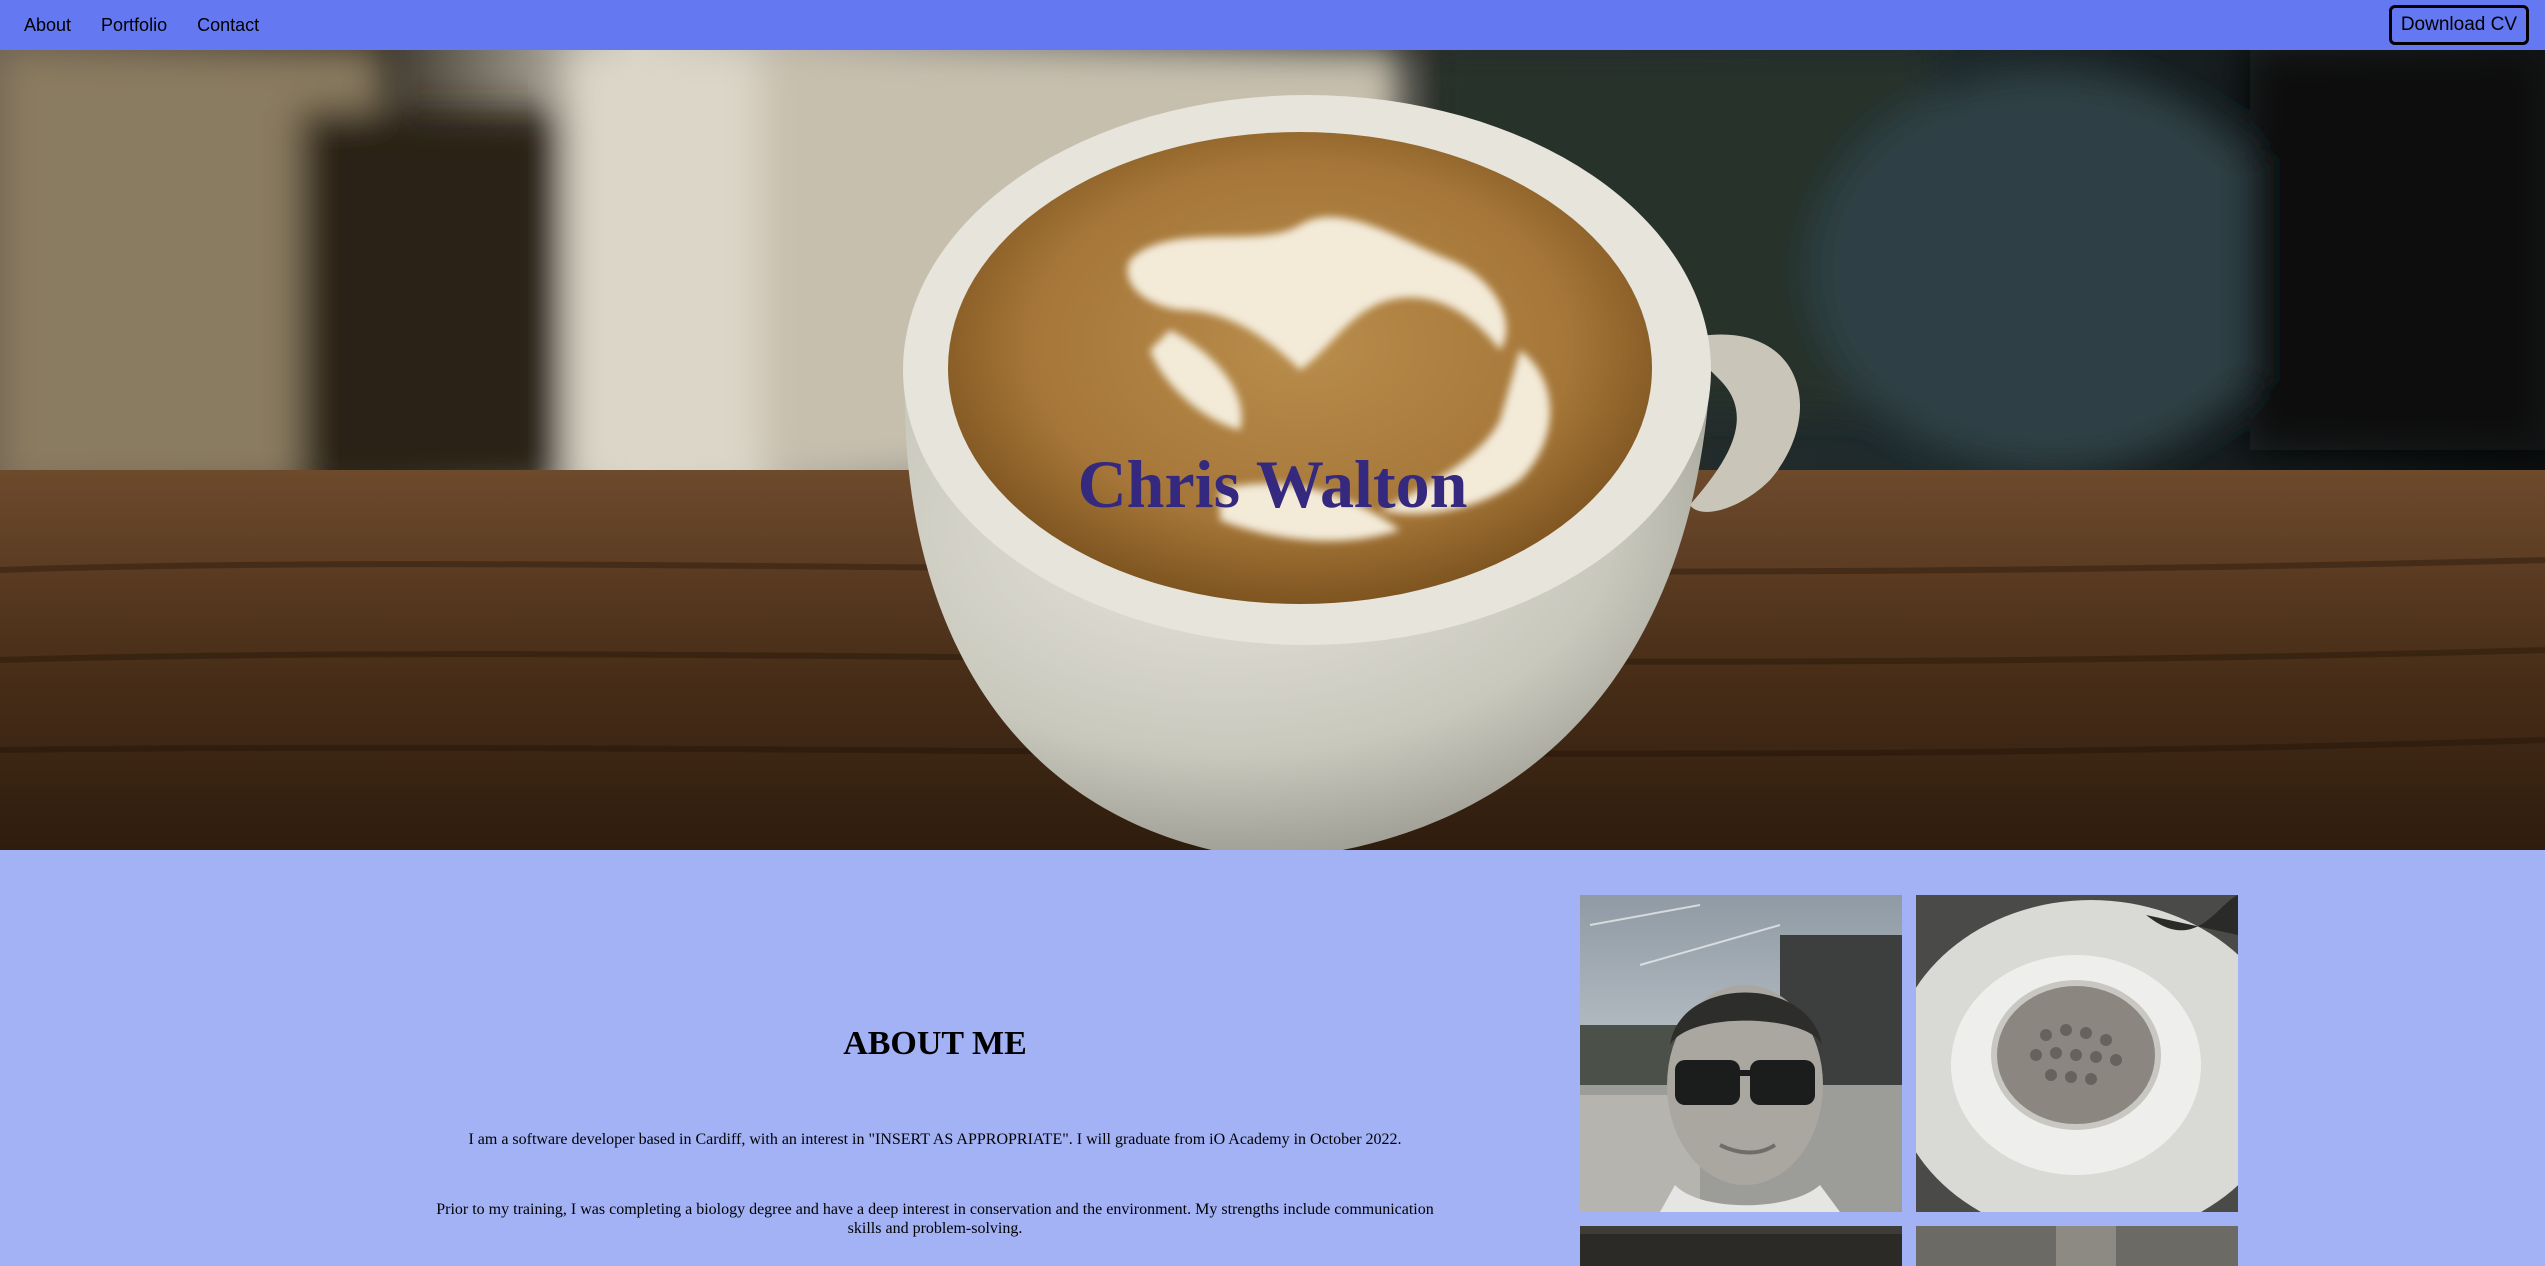 This screenshot has width=2545, height=1266. I want to click on nav-link-about: About, so click(47, 25).